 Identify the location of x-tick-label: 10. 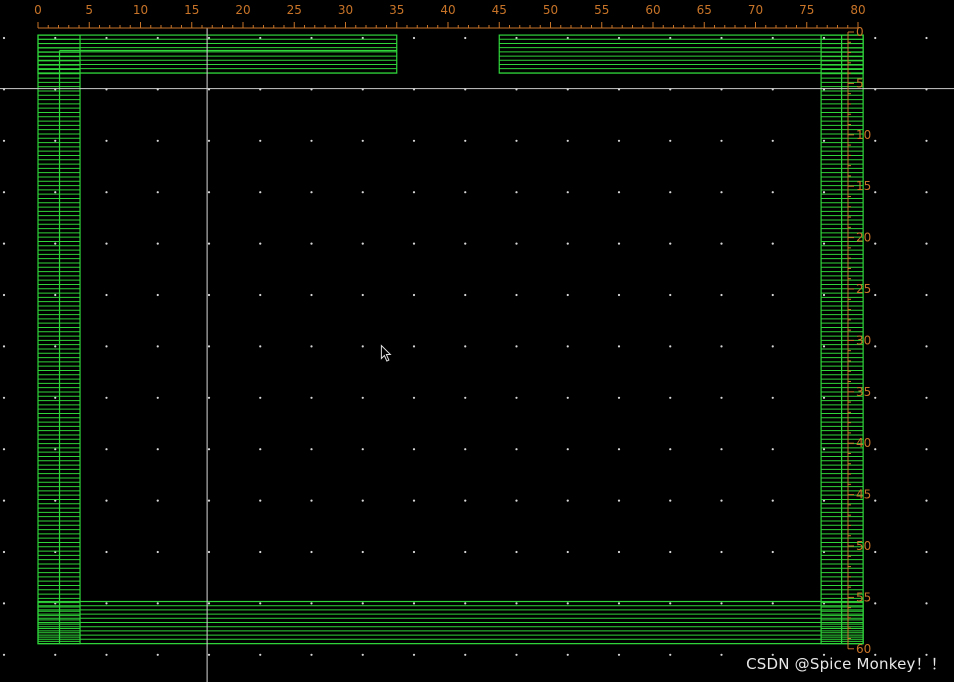
(140, 10).